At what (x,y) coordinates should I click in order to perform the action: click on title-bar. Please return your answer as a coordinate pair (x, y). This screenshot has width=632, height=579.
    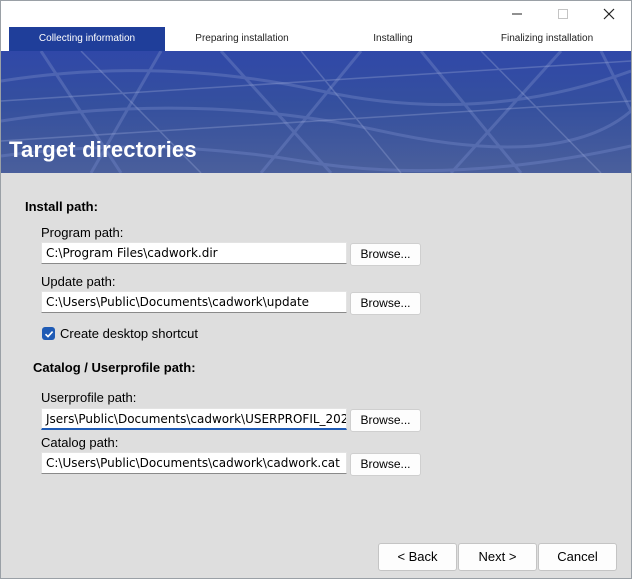
    Looking at the image, I should click on (316, 14).